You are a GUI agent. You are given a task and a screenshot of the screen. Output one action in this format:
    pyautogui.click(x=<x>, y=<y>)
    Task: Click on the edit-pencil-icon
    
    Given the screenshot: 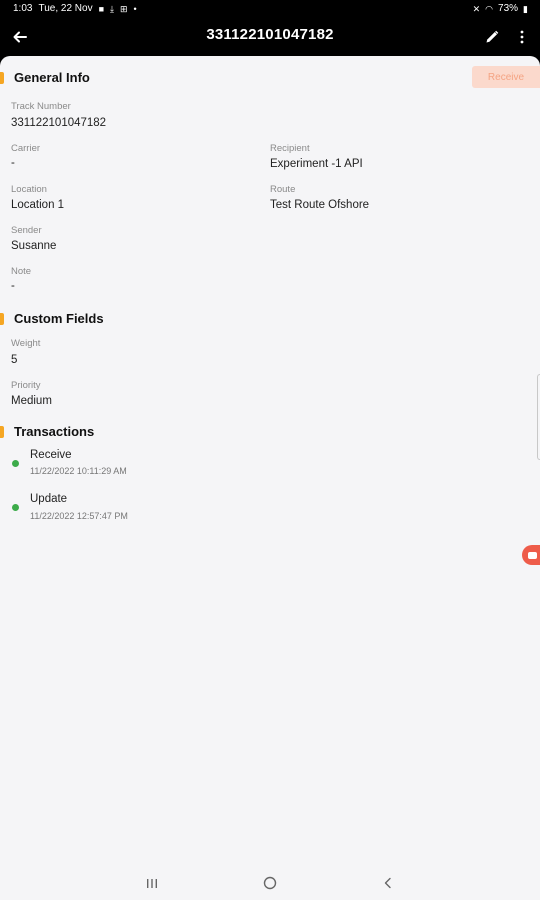 What is the action you would take?
    pyautogui.click(x=492, y=36)
    